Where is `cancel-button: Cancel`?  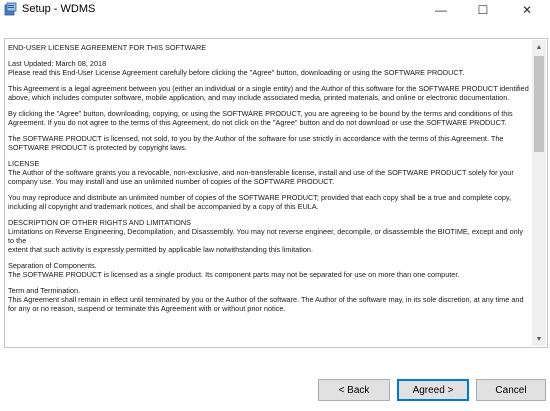
cancel-button: Cancel is located at coordinates (511, 390).